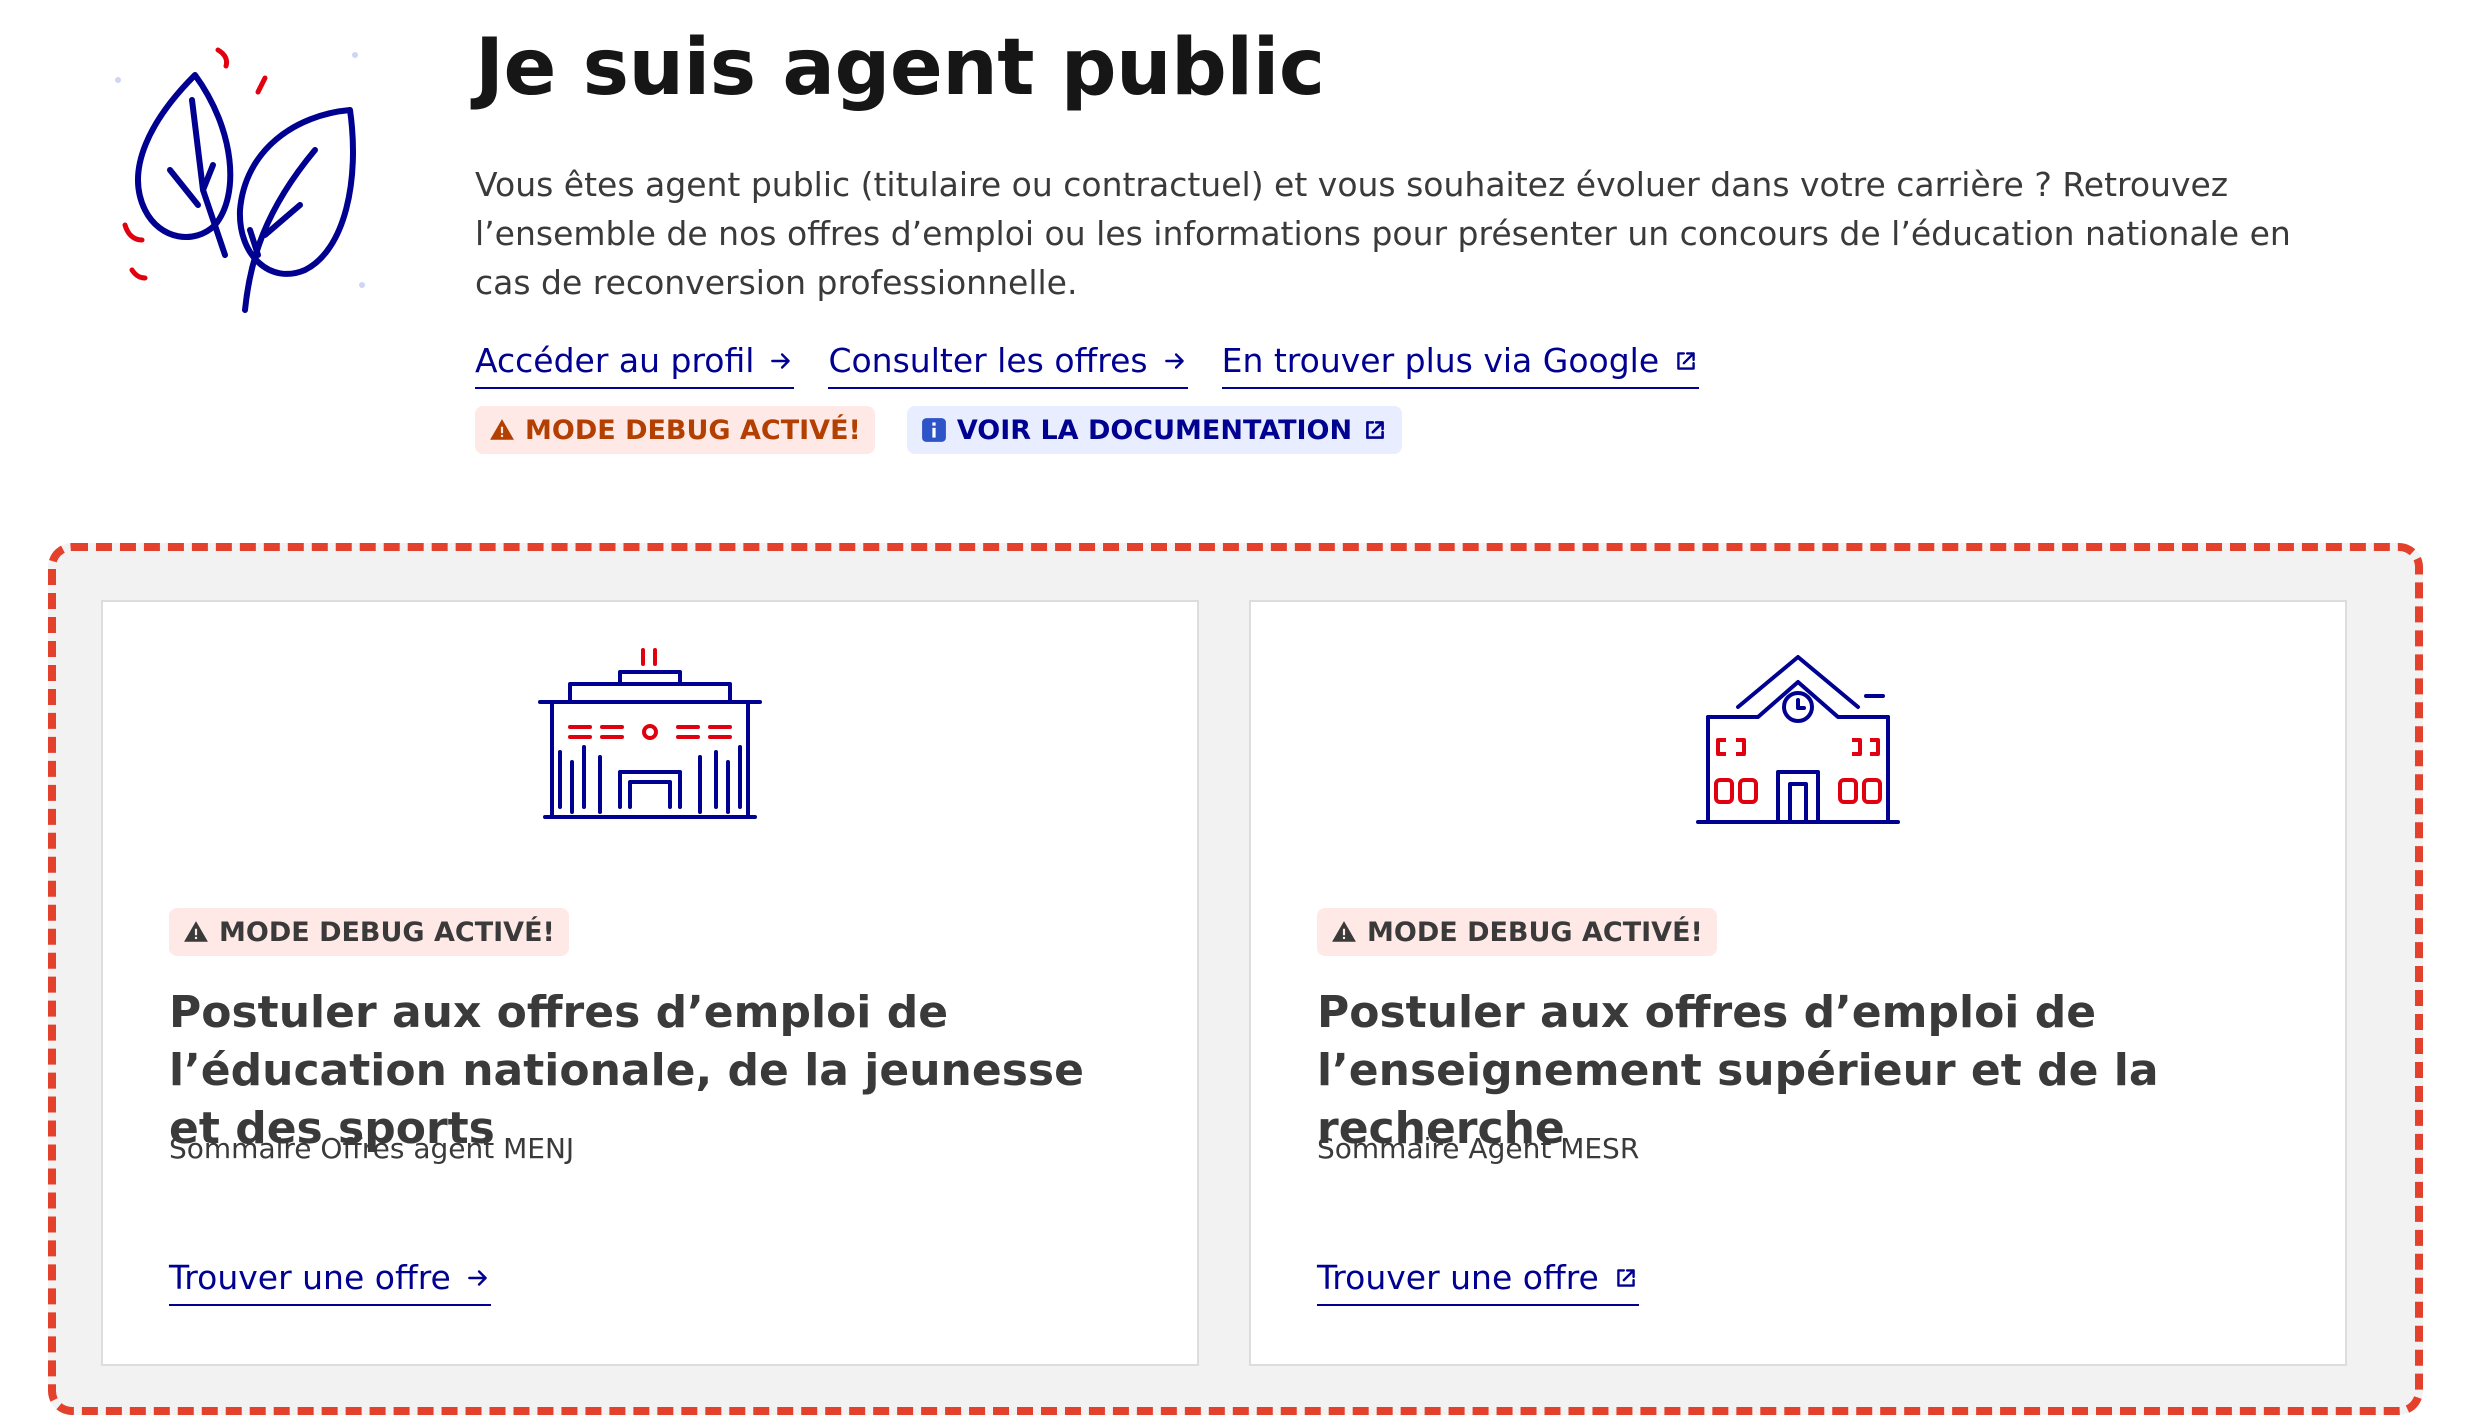 The height and width of the screenshot is (1424, 2474). I want to click on hero-badges: Mode debug activé! Voir la documentation, so click(939, 430).